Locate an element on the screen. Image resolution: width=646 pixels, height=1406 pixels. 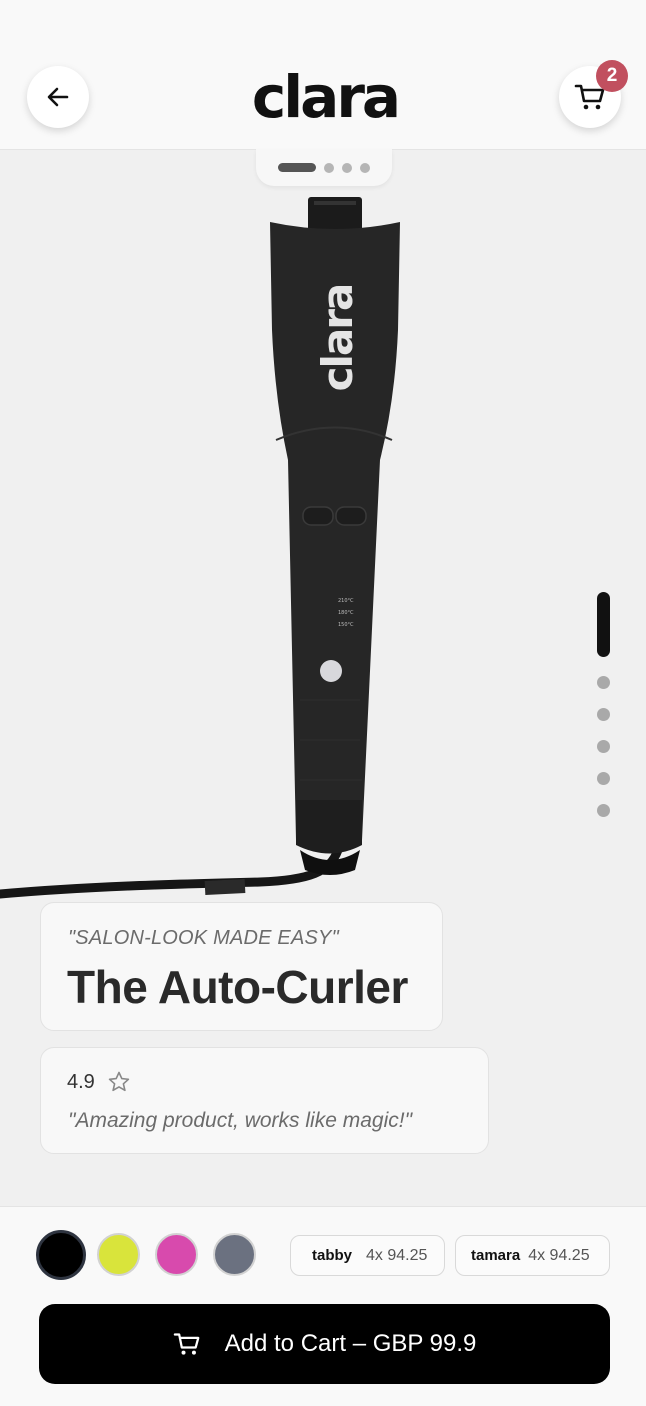
vertical-pager is located at coordinates (603, 704).